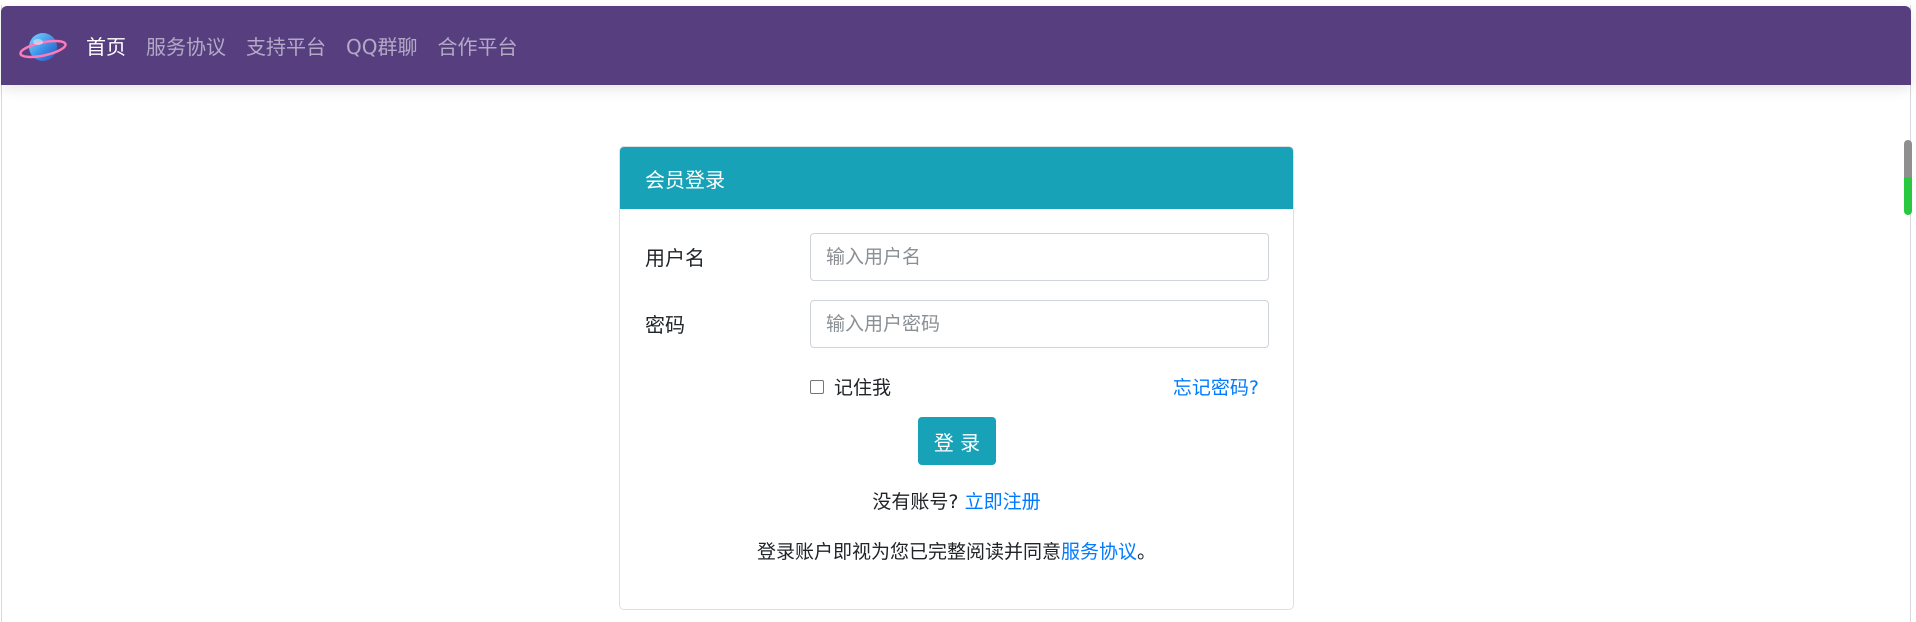 The width and height of the screenshot is (1916, 622). What do you see at coordinates (908, 552) in the screenshot?
I see `terms-prefix: 登录账户即视为您已完整阅读并同意` at bounding box center [908, 552].